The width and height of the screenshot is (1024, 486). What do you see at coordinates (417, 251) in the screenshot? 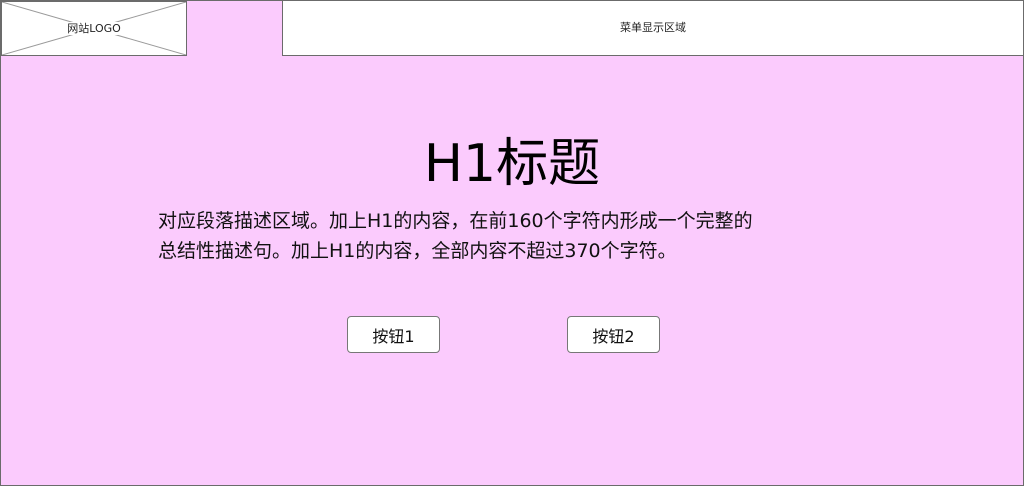
I see `hero-description-line-2: 总结性描述句。加上H1的内容，全部内容不超过370个字符。` at bounding box center [417, 251].